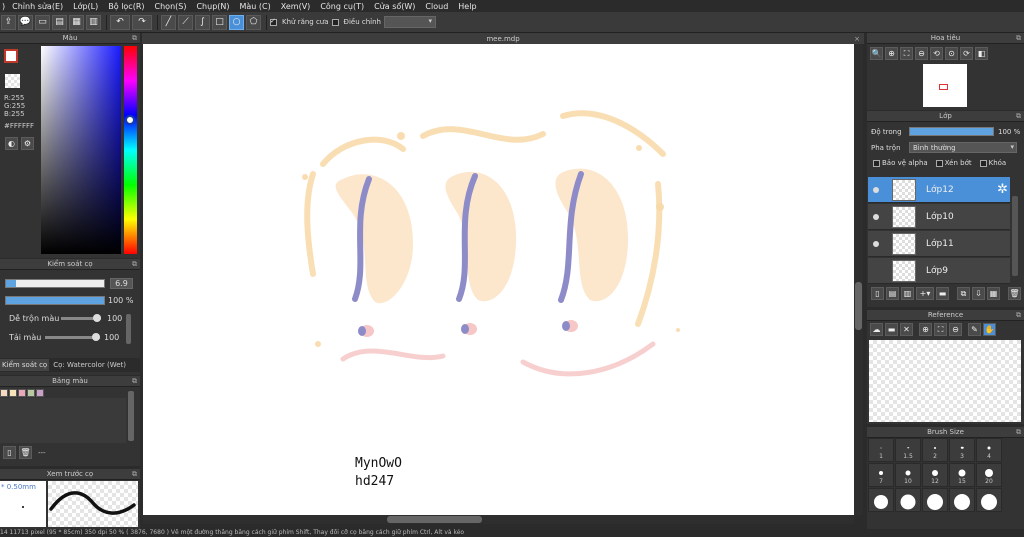  I want to click on vertical-scrollbar, so click(858, 279).